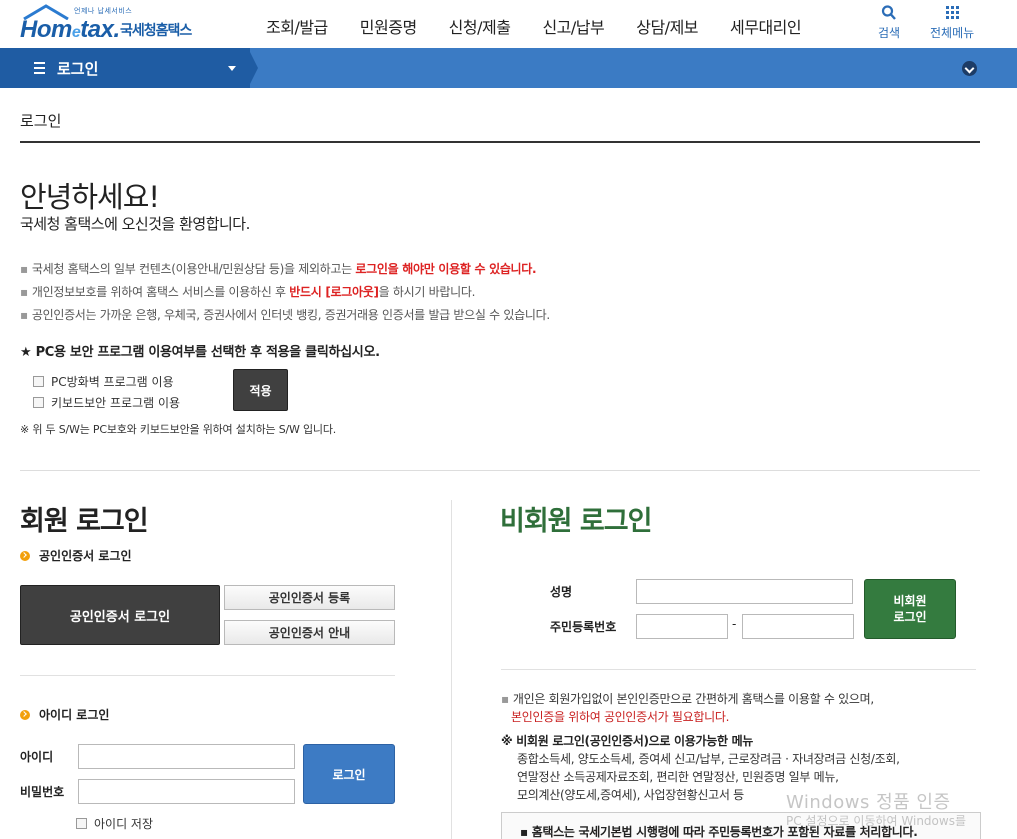 The height and width of the screenshot is (839, 1017). Describe the element at coordinates (186, 756) in the screenshot. I see `id-input` at that location.